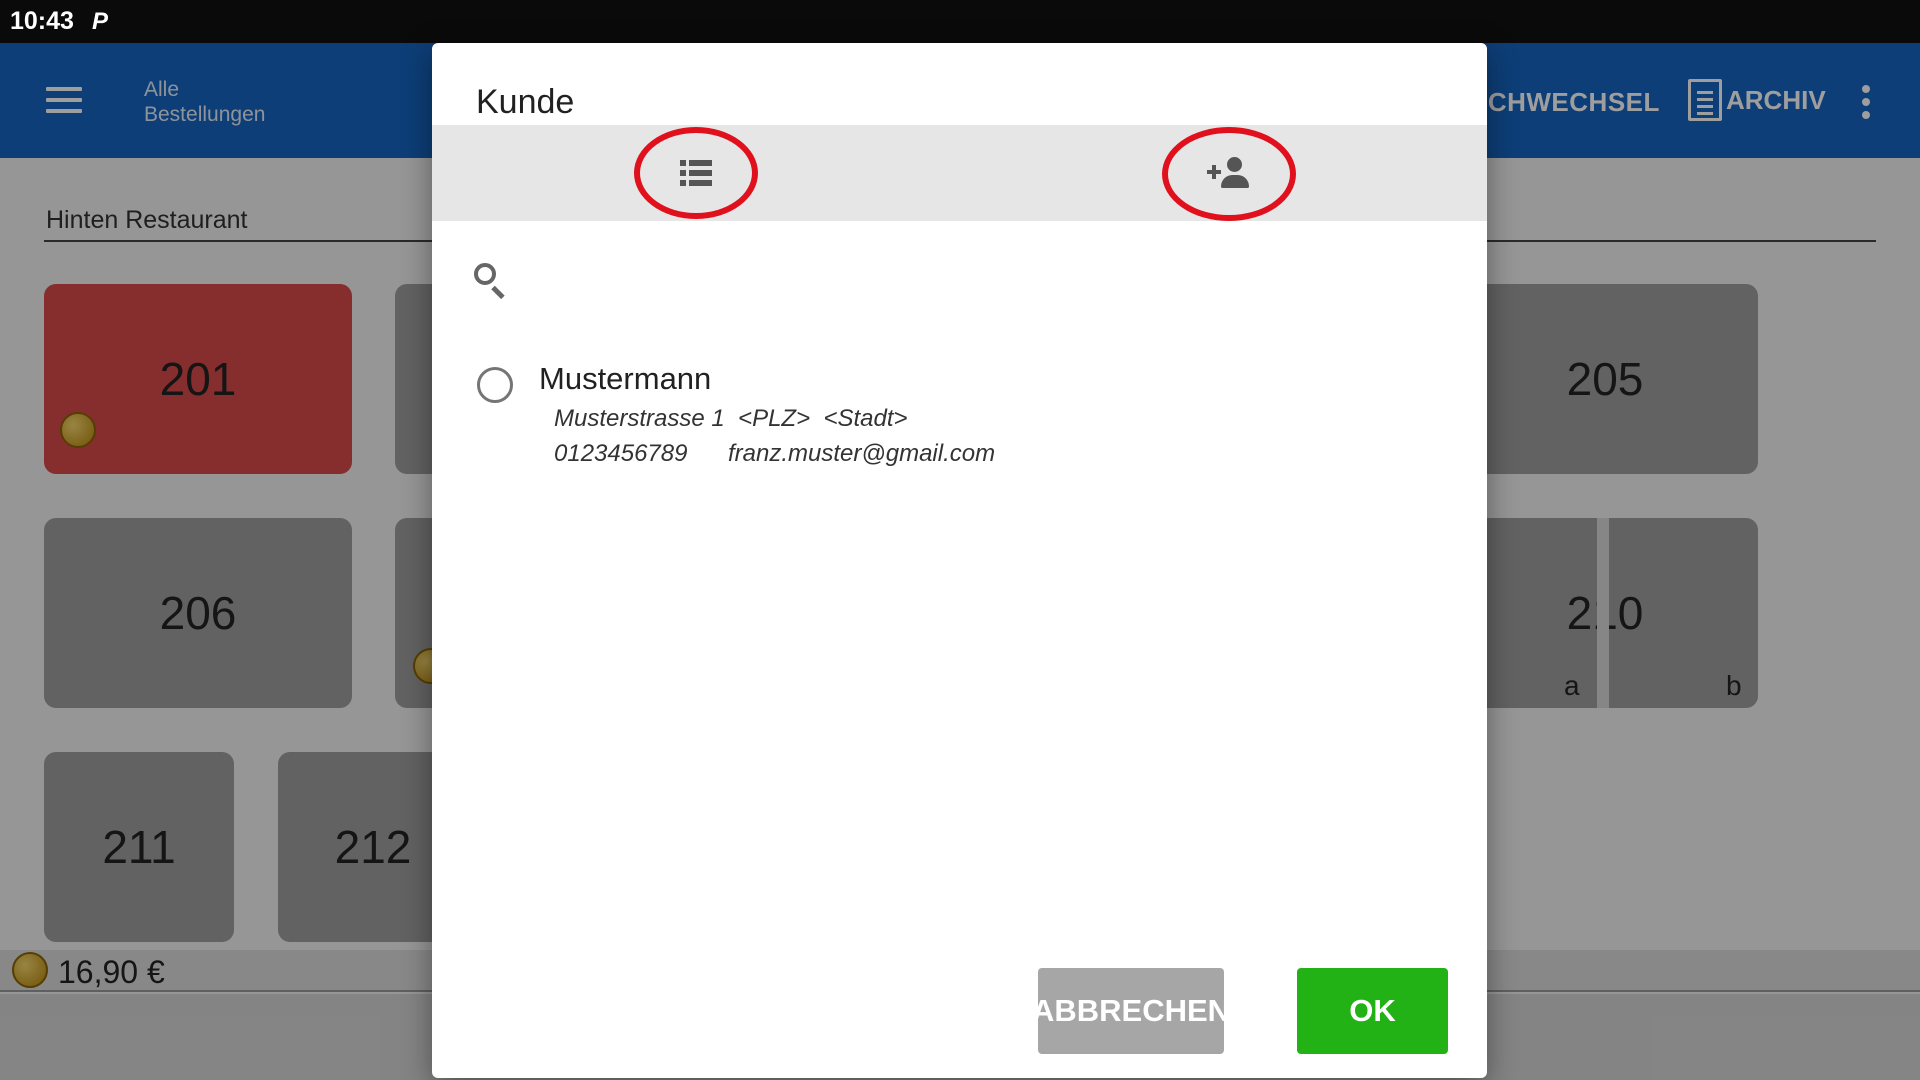  I want to click on dialog-tab-bar, so click(959, 173).